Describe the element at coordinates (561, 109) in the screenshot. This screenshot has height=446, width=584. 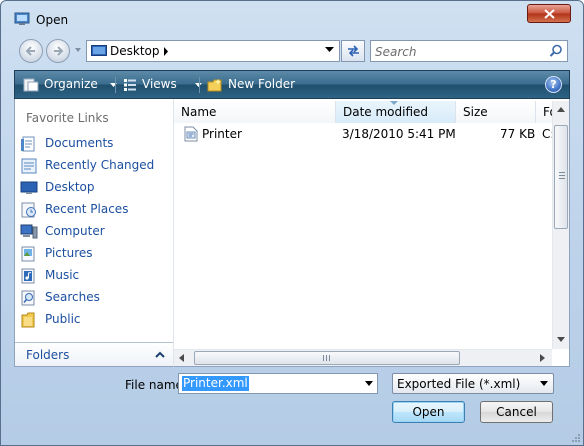
I see `scroll-up-icon` at that location.